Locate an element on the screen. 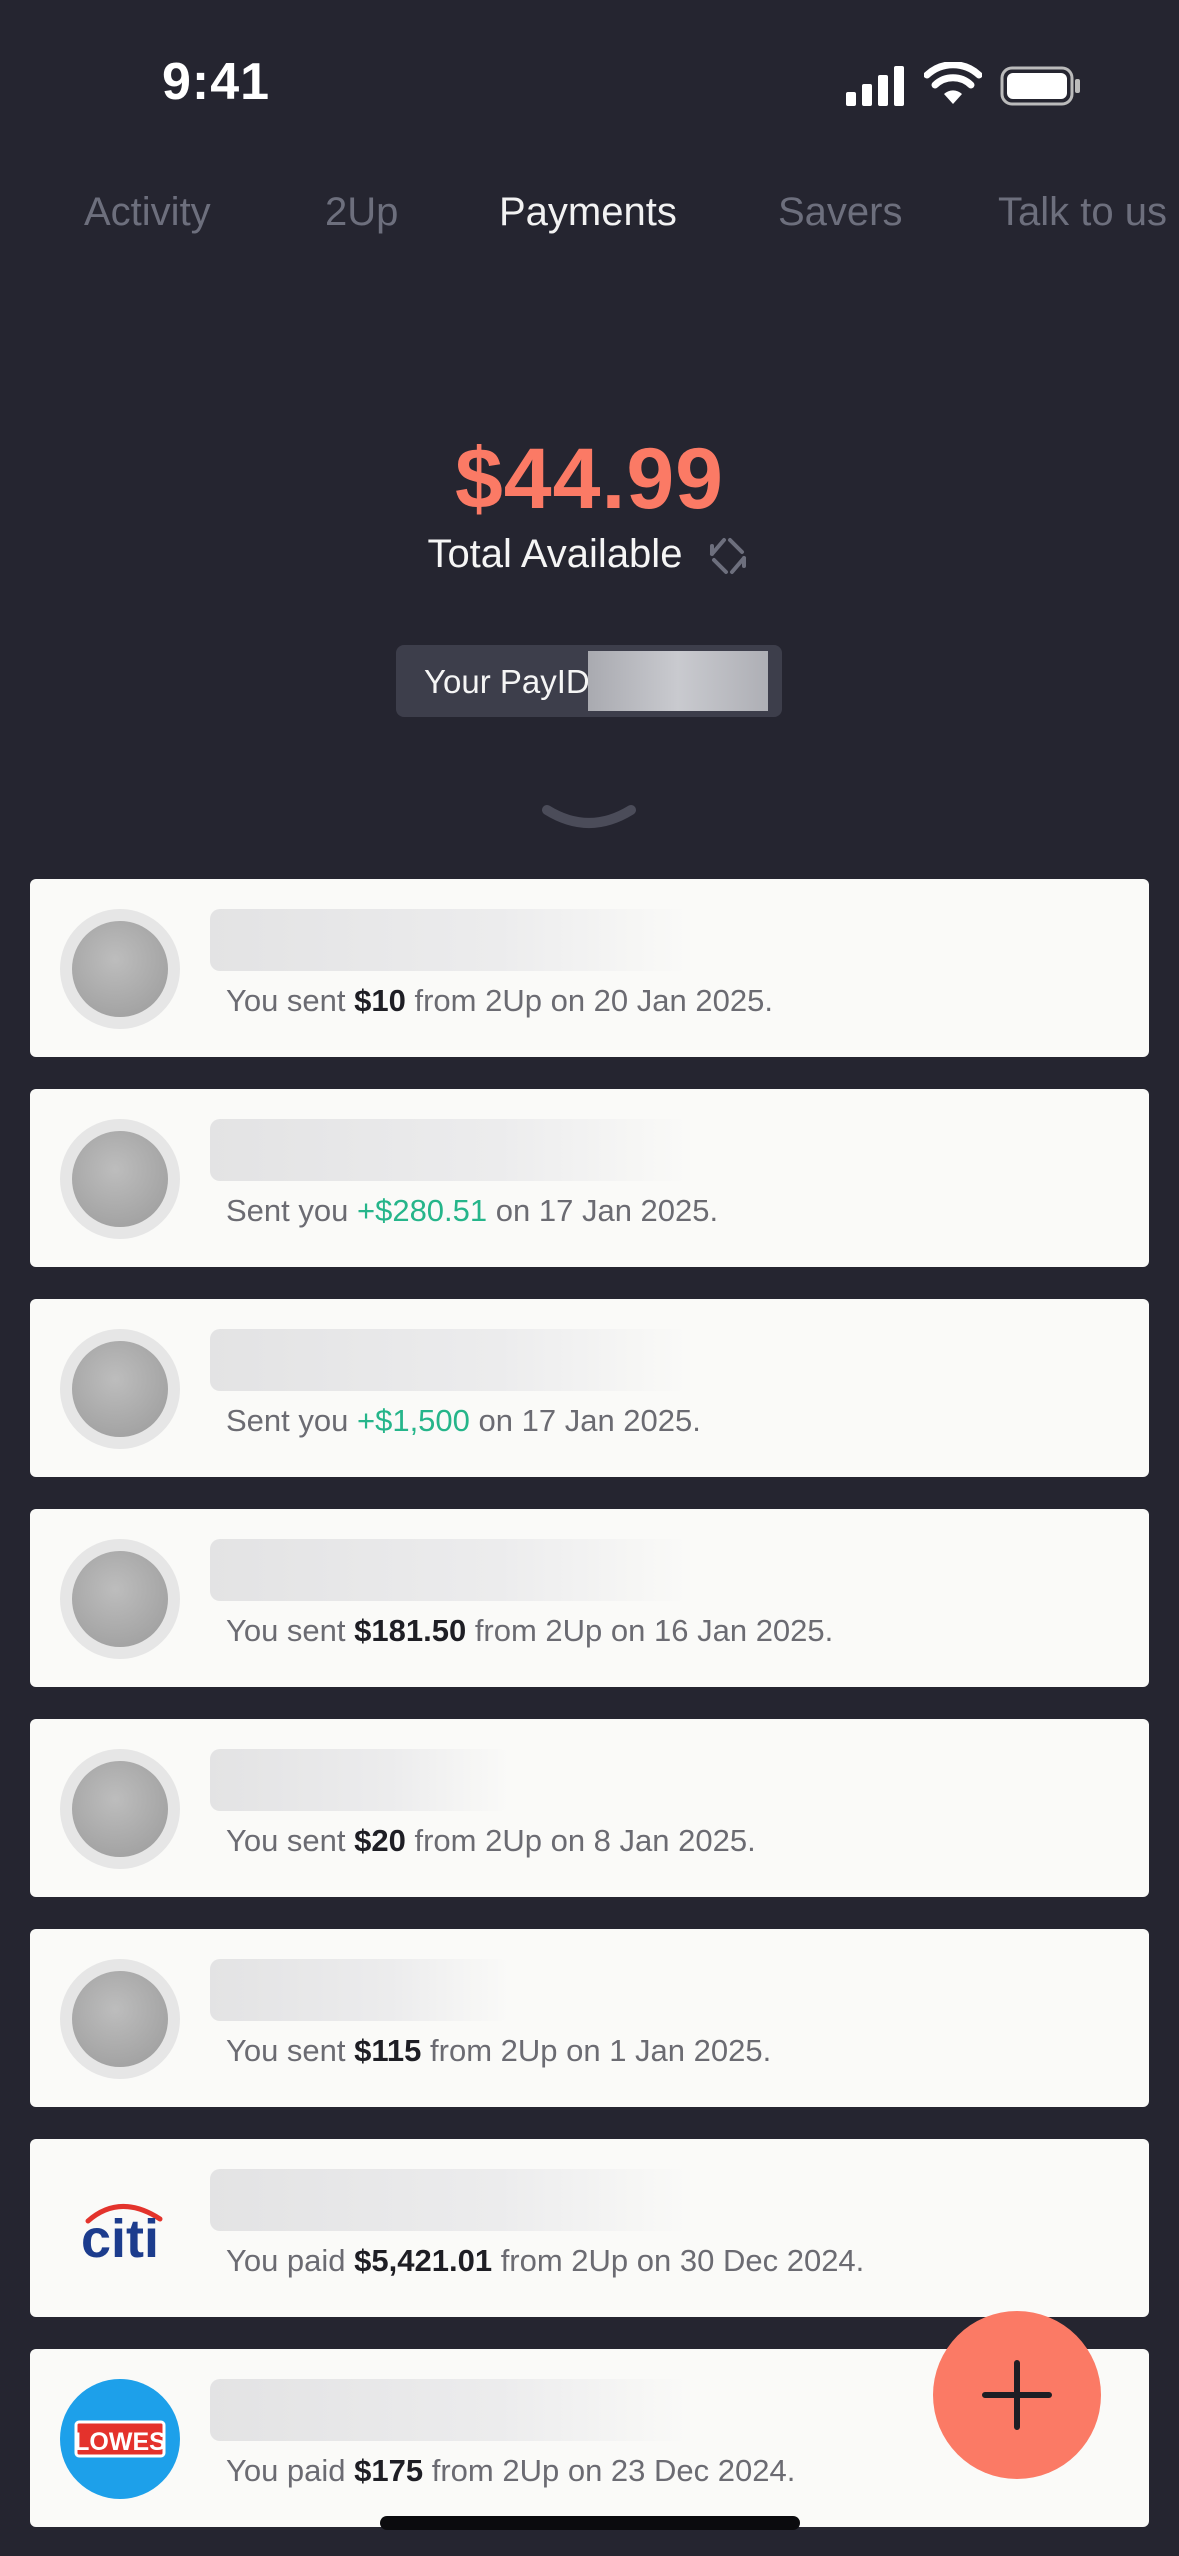 Image resolution: width=1179 pixels, height=2556 pixels. home-indicator is located at coordinates (590, 2523).